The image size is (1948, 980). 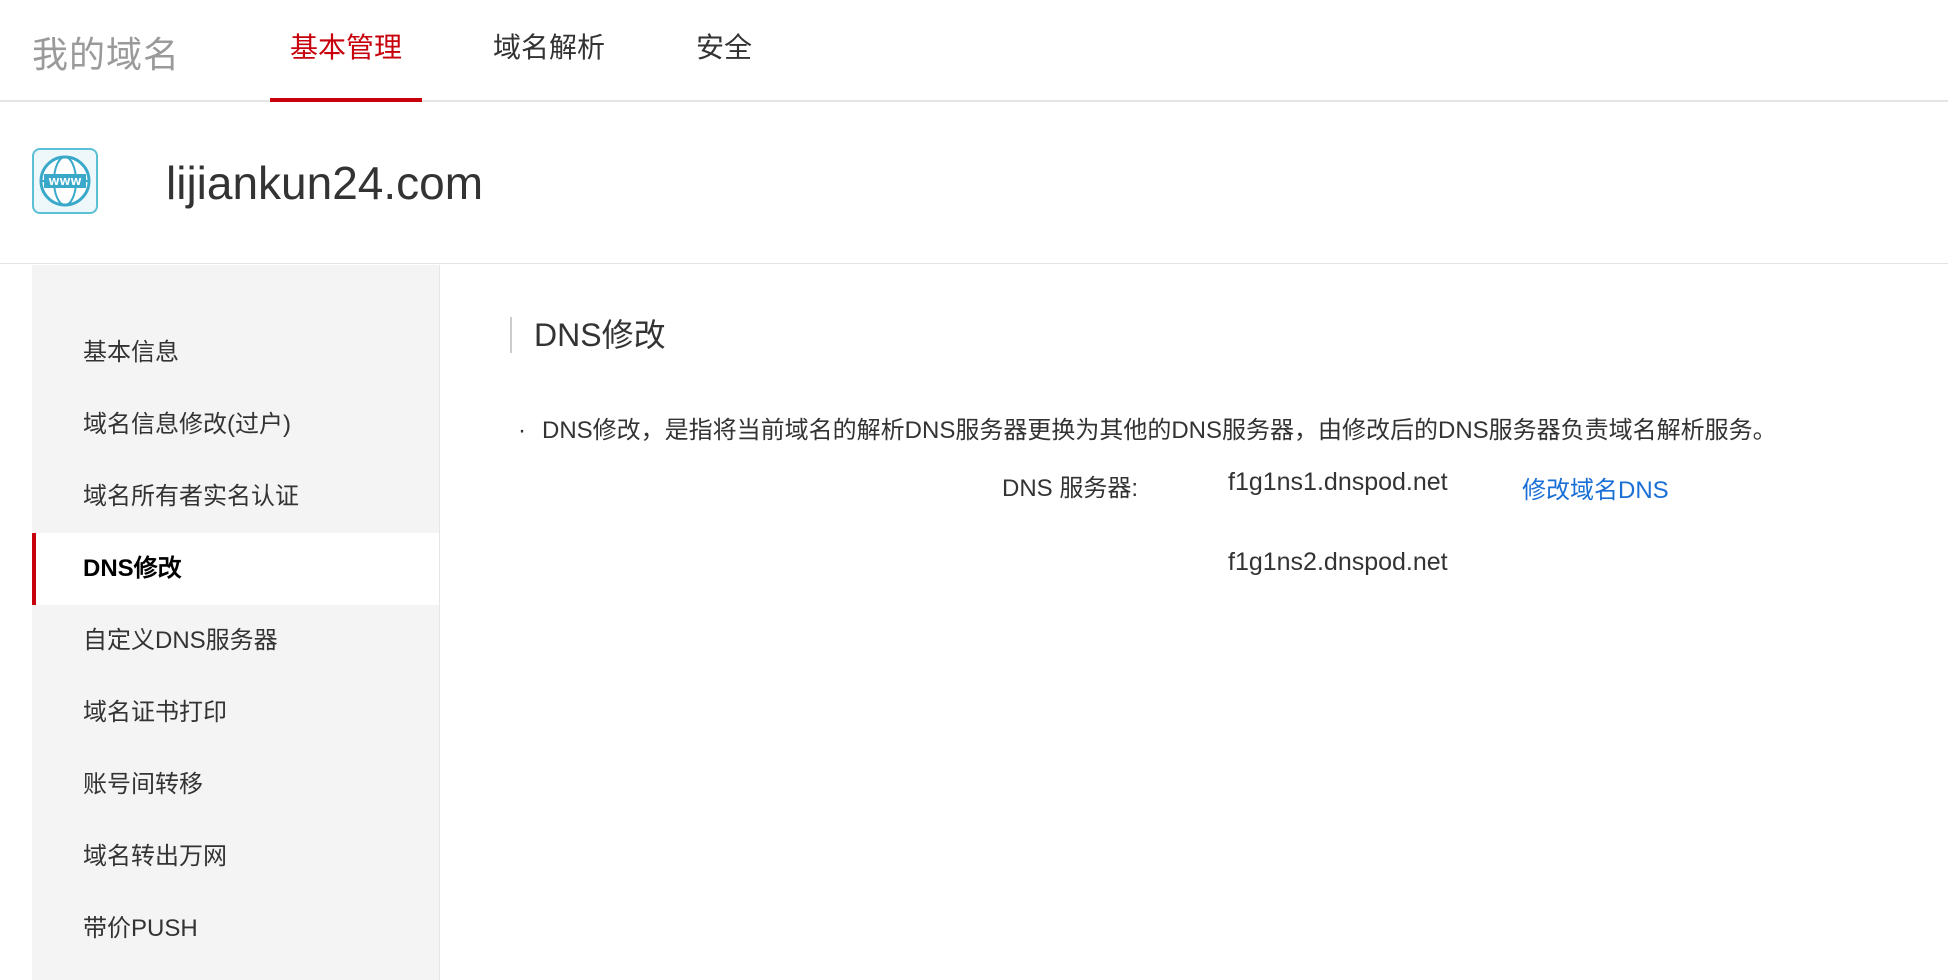 What do you see at coordinates (235, 353) in the screenshot?
I see `sidebar-item-basic-info: 基本信息` at bounding box center [235, 353].